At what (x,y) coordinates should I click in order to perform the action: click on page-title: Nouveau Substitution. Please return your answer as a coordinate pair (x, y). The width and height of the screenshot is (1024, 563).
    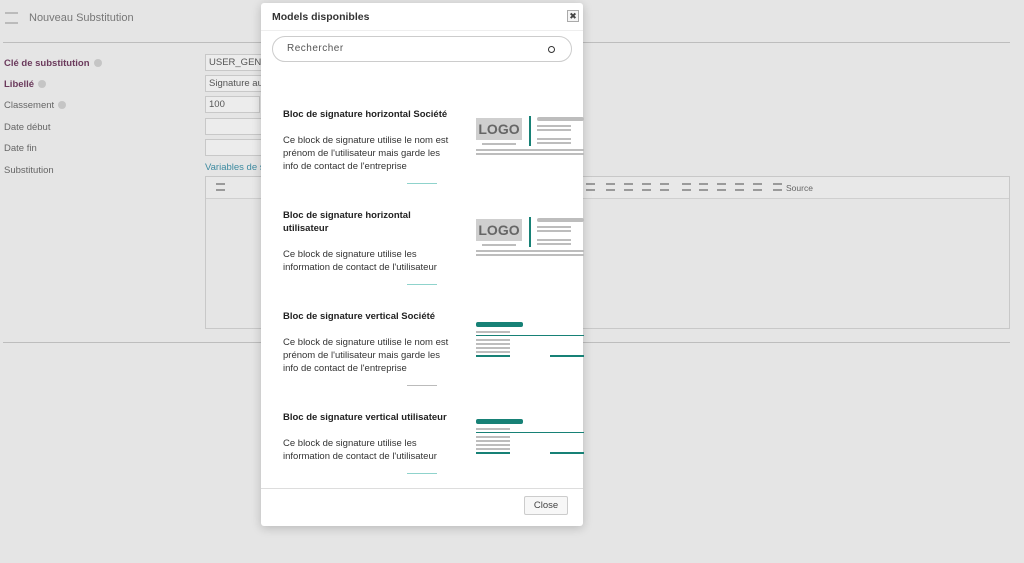
    Looking at the image, I should click on (81, 18).